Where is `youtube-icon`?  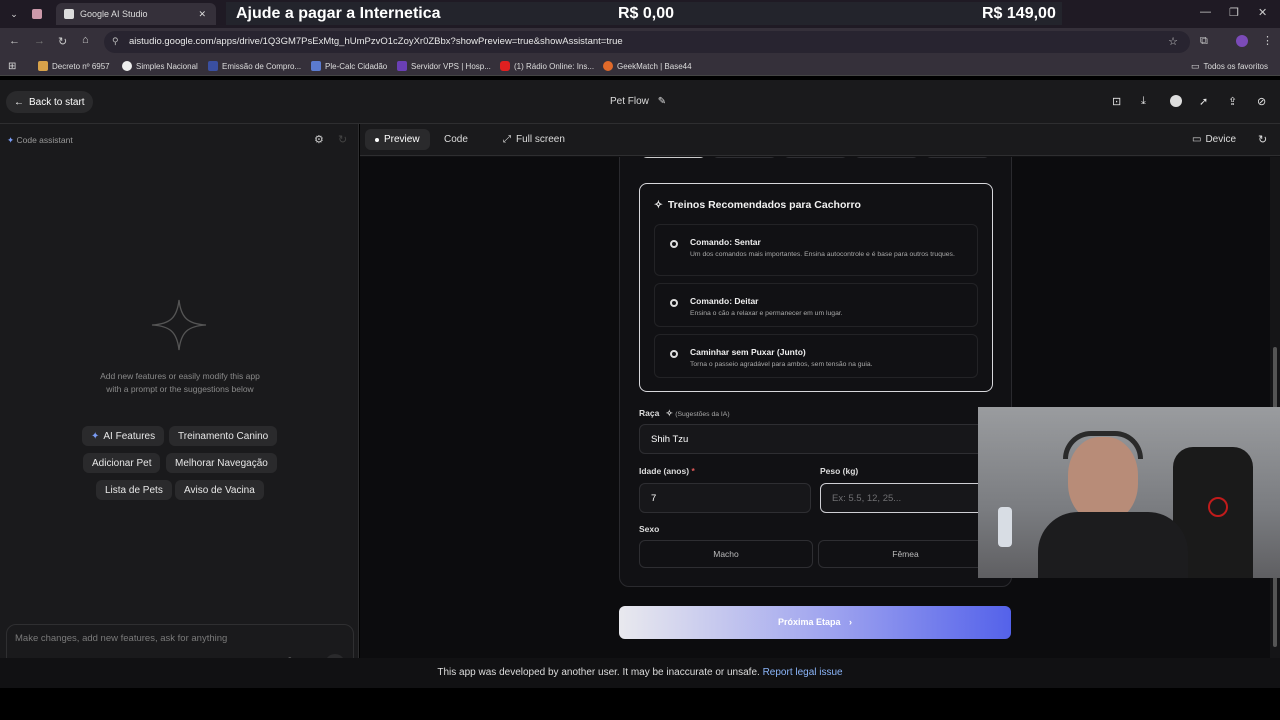 youtube-icon is located at coordinates (505, 66).